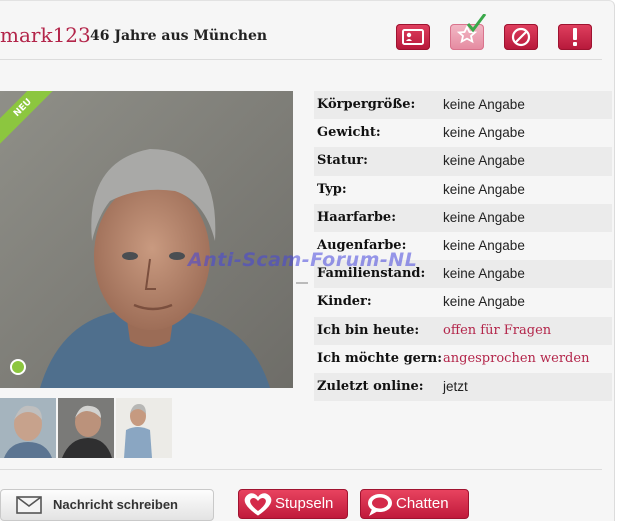  What do you see at coordinates (45, 35) in the screenshot?
I see `username: mark123` at bounding box center [45, 35].